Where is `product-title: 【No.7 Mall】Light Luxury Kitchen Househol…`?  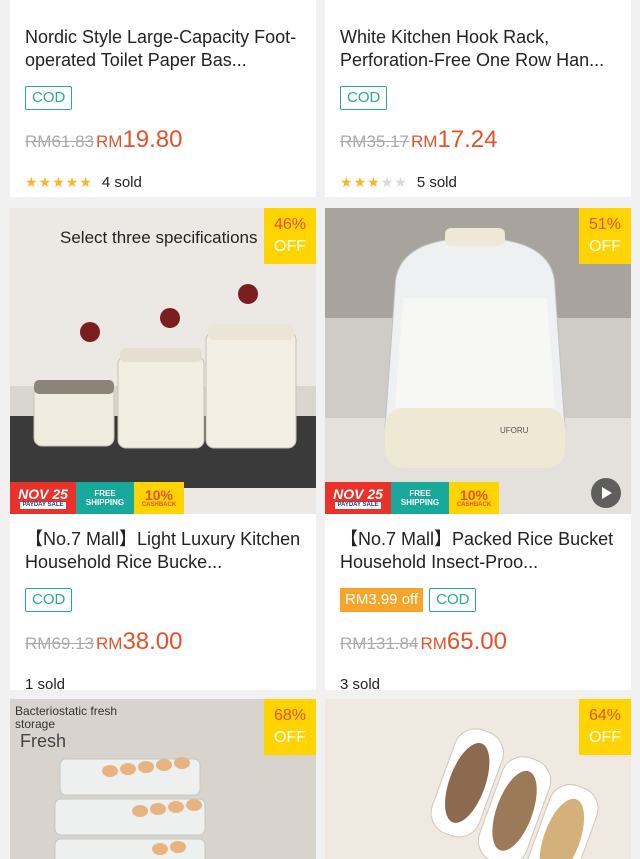
product-title: 【No.7 Mall】Light Luxury Kitchen Househol… is located at coordinates (164, 551).